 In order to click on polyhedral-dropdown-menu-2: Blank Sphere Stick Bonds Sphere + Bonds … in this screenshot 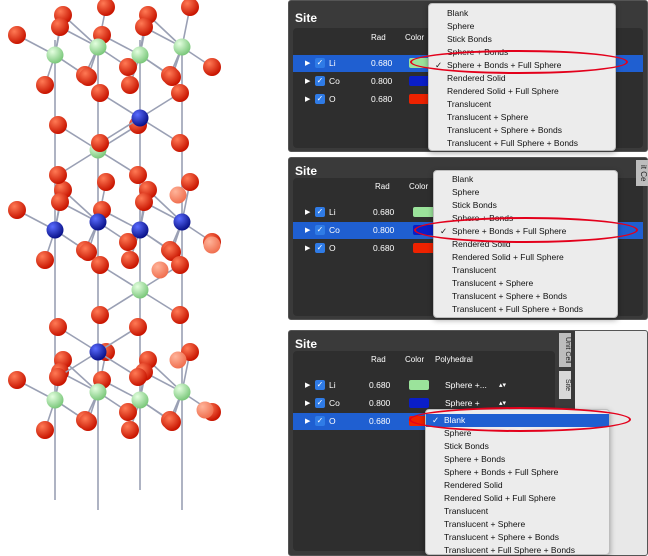, I will do `click(525, 244)`.